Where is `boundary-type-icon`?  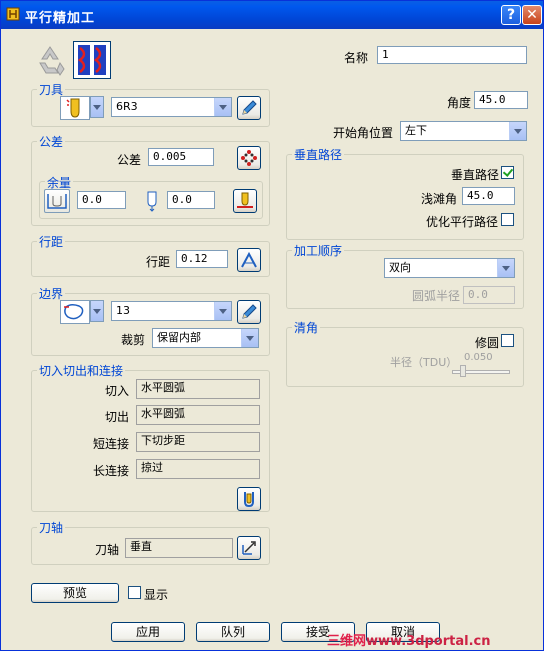
boundary-type-icon is located at coordinates (75, 312).